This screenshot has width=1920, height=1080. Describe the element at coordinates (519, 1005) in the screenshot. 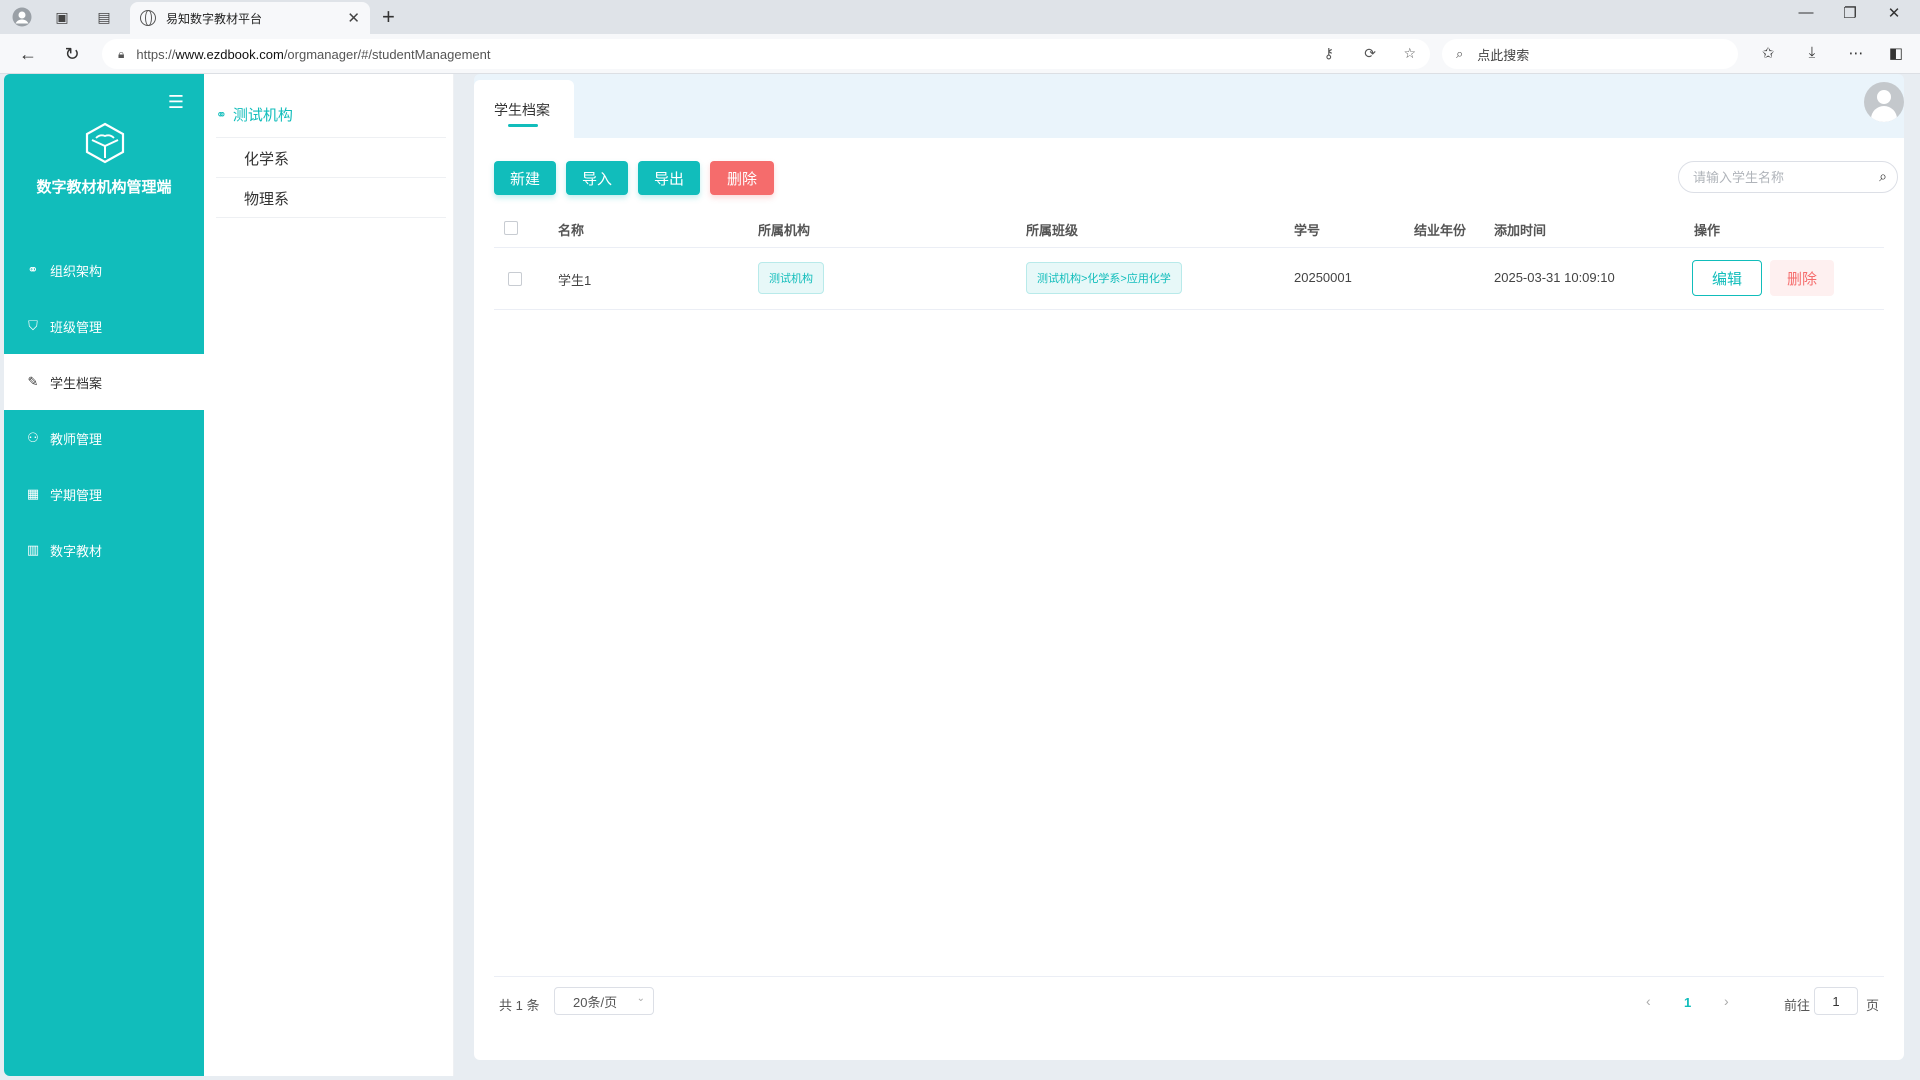

I see `total-count: 共 1 条` at that location.